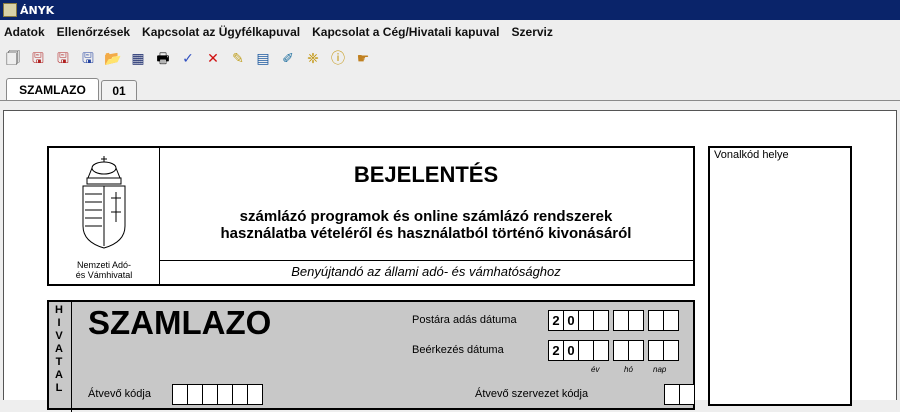 This screenshot has height=412, width=900. I want to click on delete-icon: ✕, so click(213, 59).